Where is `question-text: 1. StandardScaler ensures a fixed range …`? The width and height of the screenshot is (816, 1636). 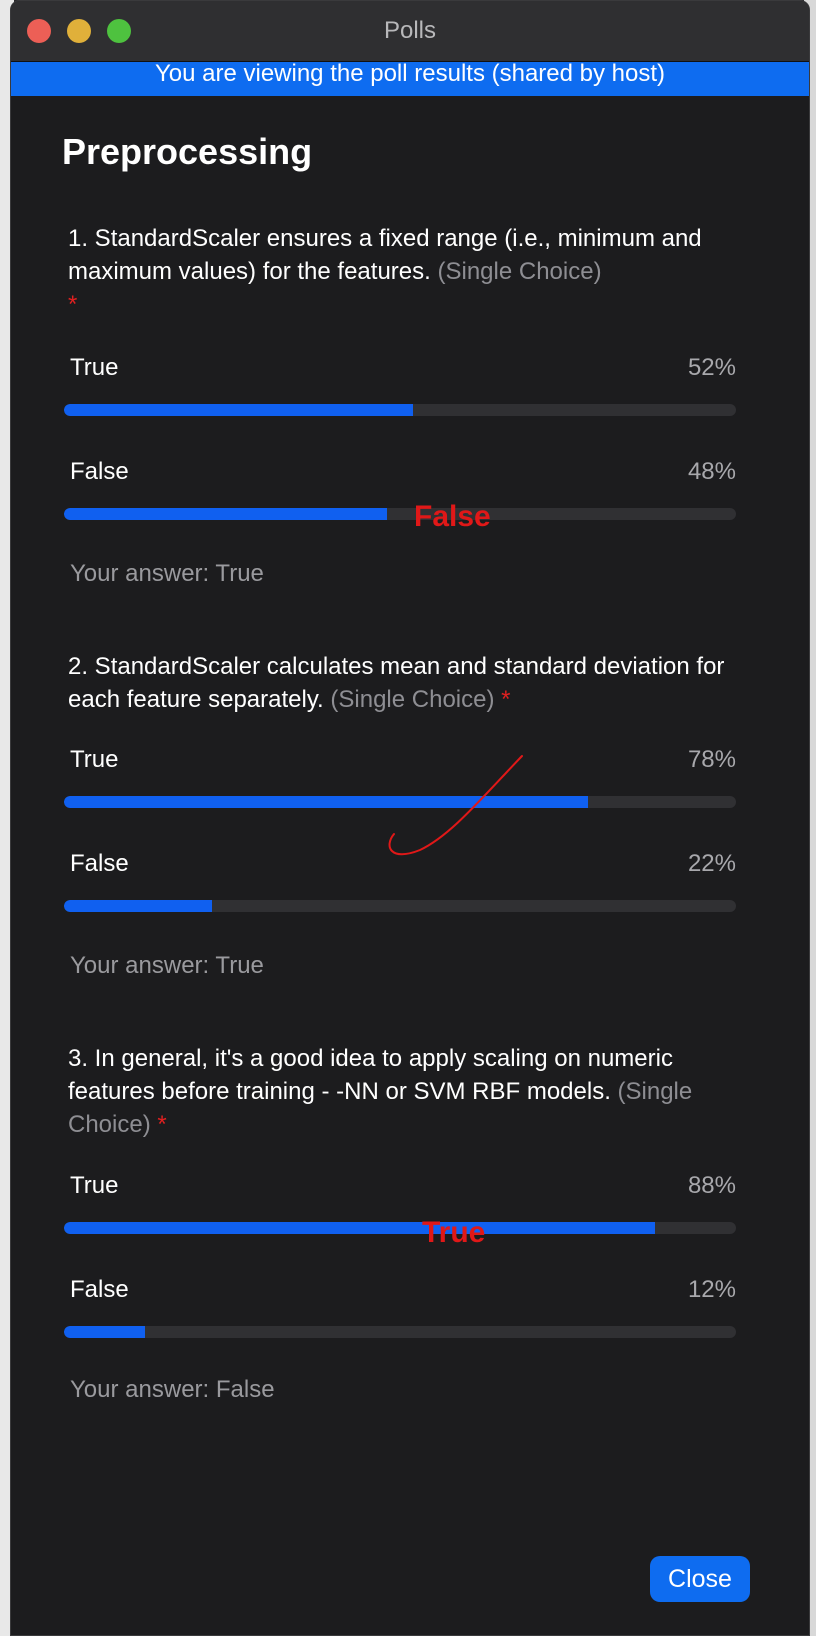 question-text: 1. StandardScaler ensures a fixed range … is located at coordinates (398, 271).